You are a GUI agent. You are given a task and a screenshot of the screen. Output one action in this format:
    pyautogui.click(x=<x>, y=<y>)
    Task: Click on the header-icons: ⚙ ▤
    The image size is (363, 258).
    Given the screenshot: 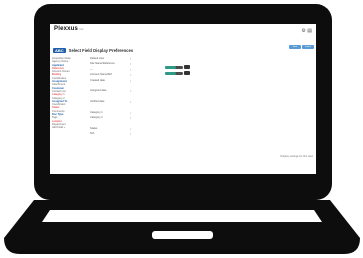 What is the action you would take?
    pyautogui.click(x=306, y=31)
    